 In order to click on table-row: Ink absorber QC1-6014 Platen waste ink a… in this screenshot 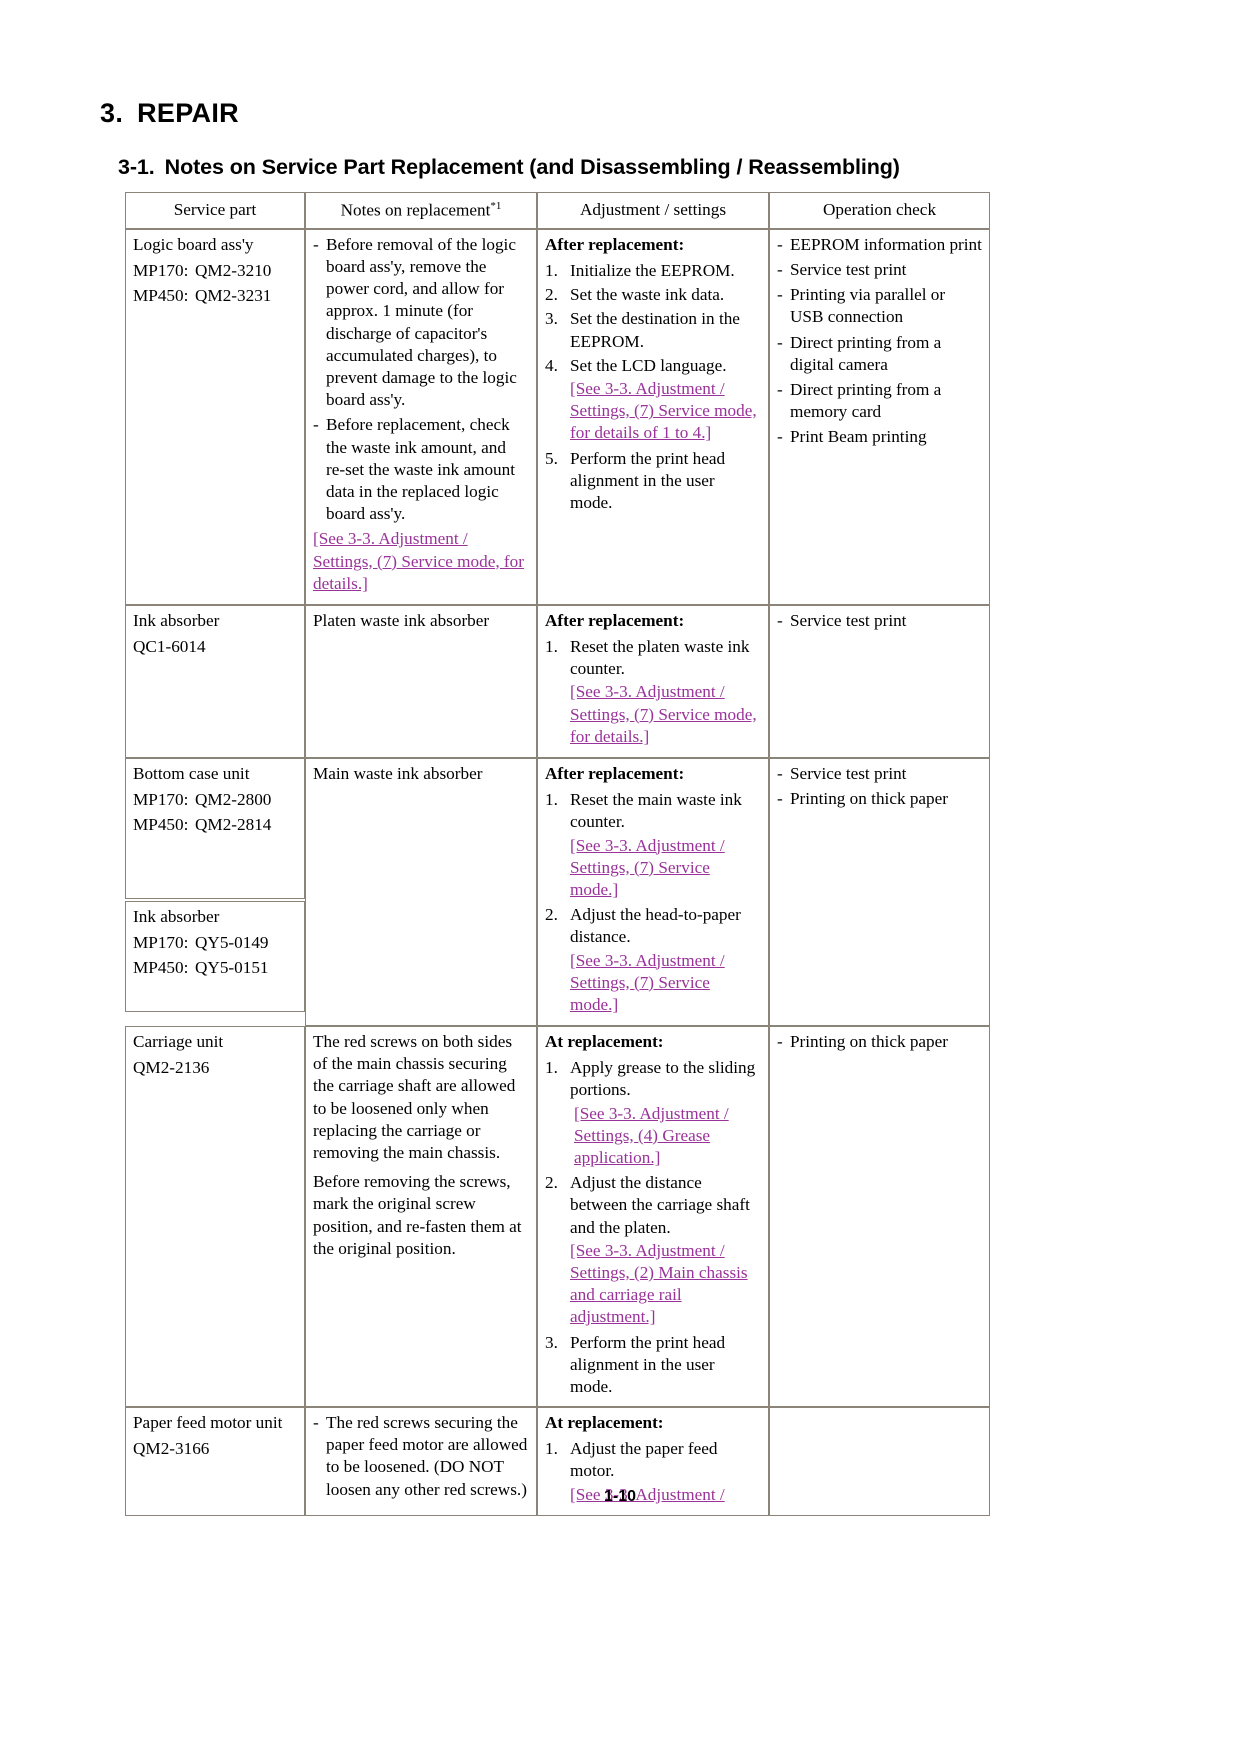, I will do `click(557, 681)`.